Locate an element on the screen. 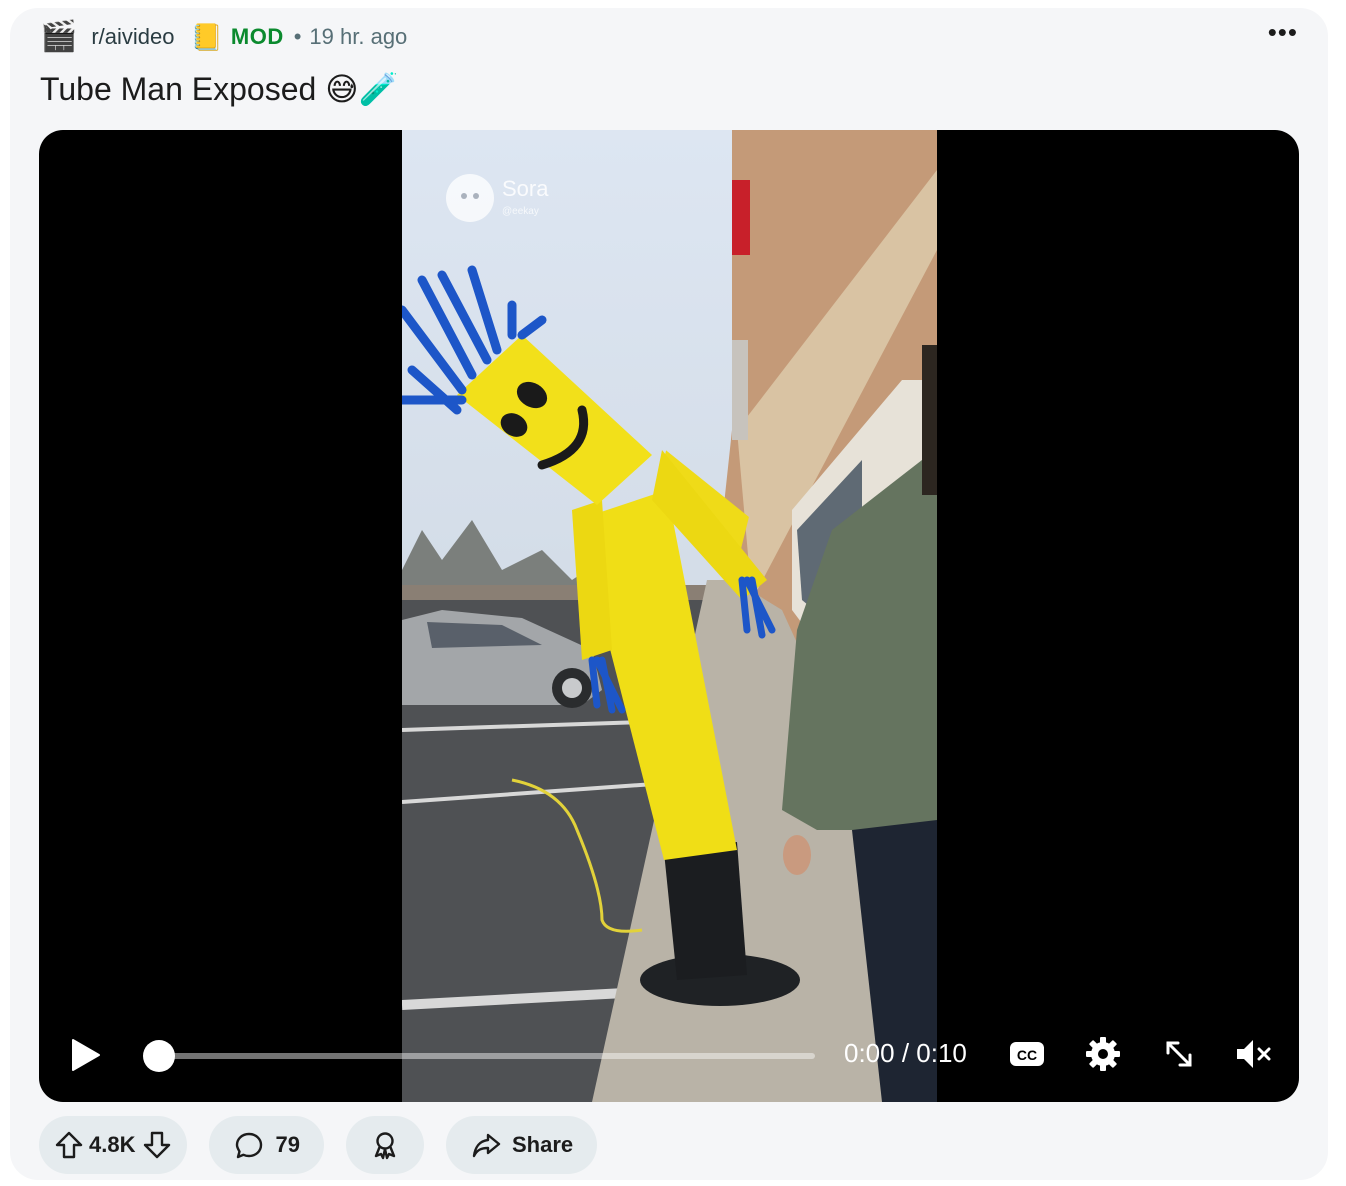 This screenshot has height=1186, width=1346. captions-icon: CC is located at coordinates (1027, 1054).